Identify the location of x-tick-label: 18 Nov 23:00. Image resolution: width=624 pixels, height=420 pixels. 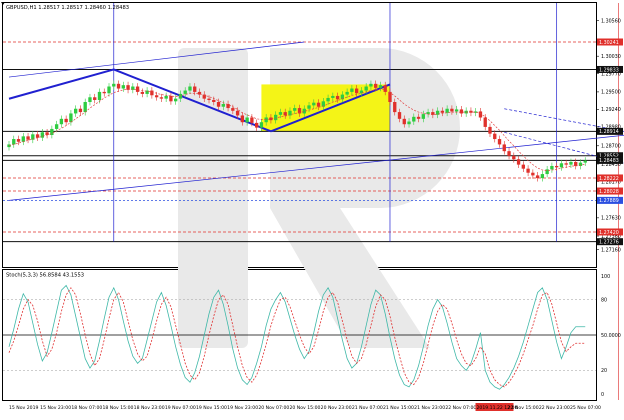
(149, 408).